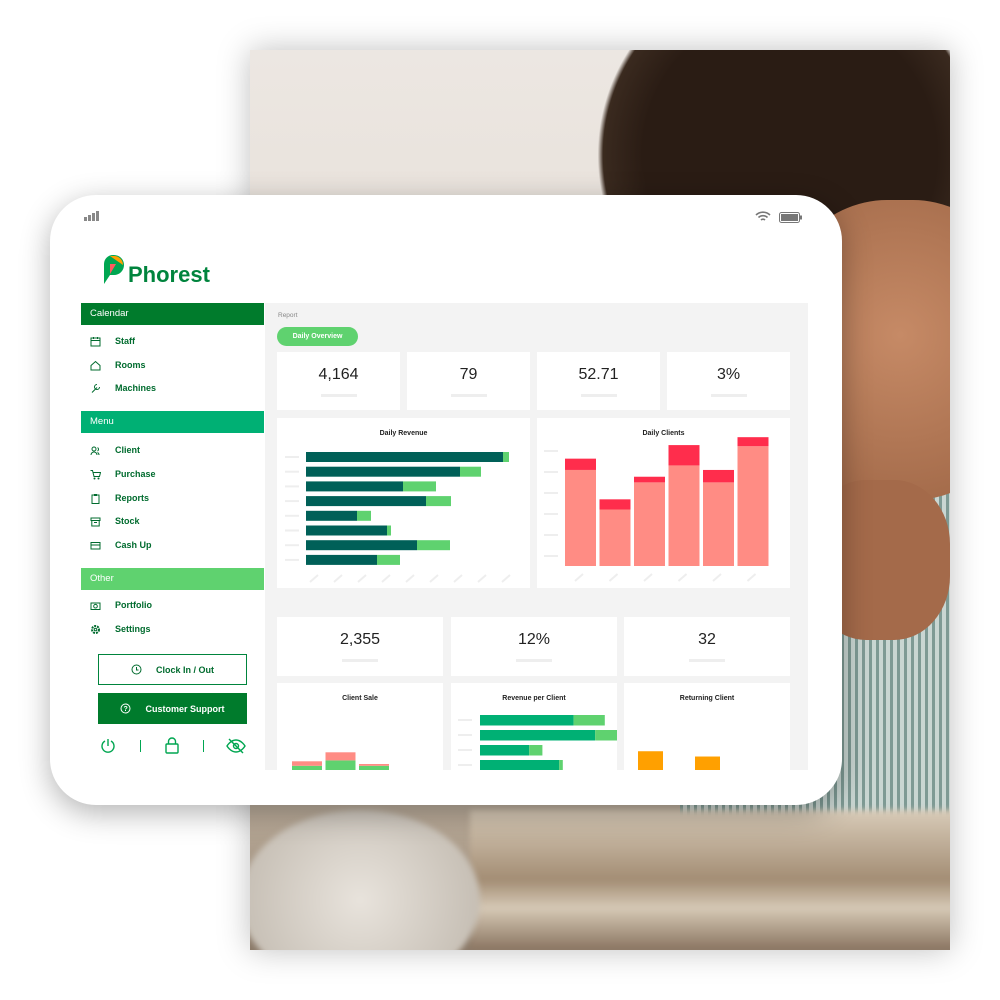 This screenshot has width=1000, height=1000. What do you see at coordinates (534, 639) in the screenshot?
I see `stat-value: 12%` at bounding box center [534, 639].